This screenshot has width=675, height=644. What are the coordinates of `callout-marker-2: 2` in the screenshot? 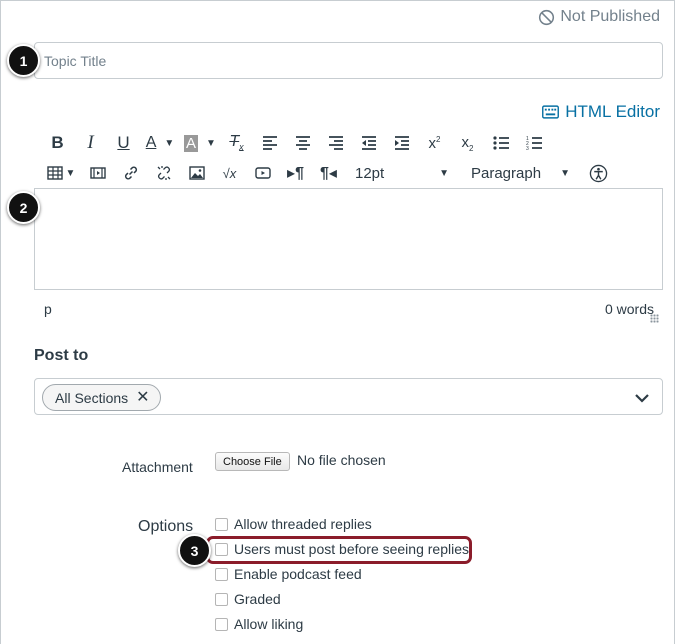 It's located at (23, 207).